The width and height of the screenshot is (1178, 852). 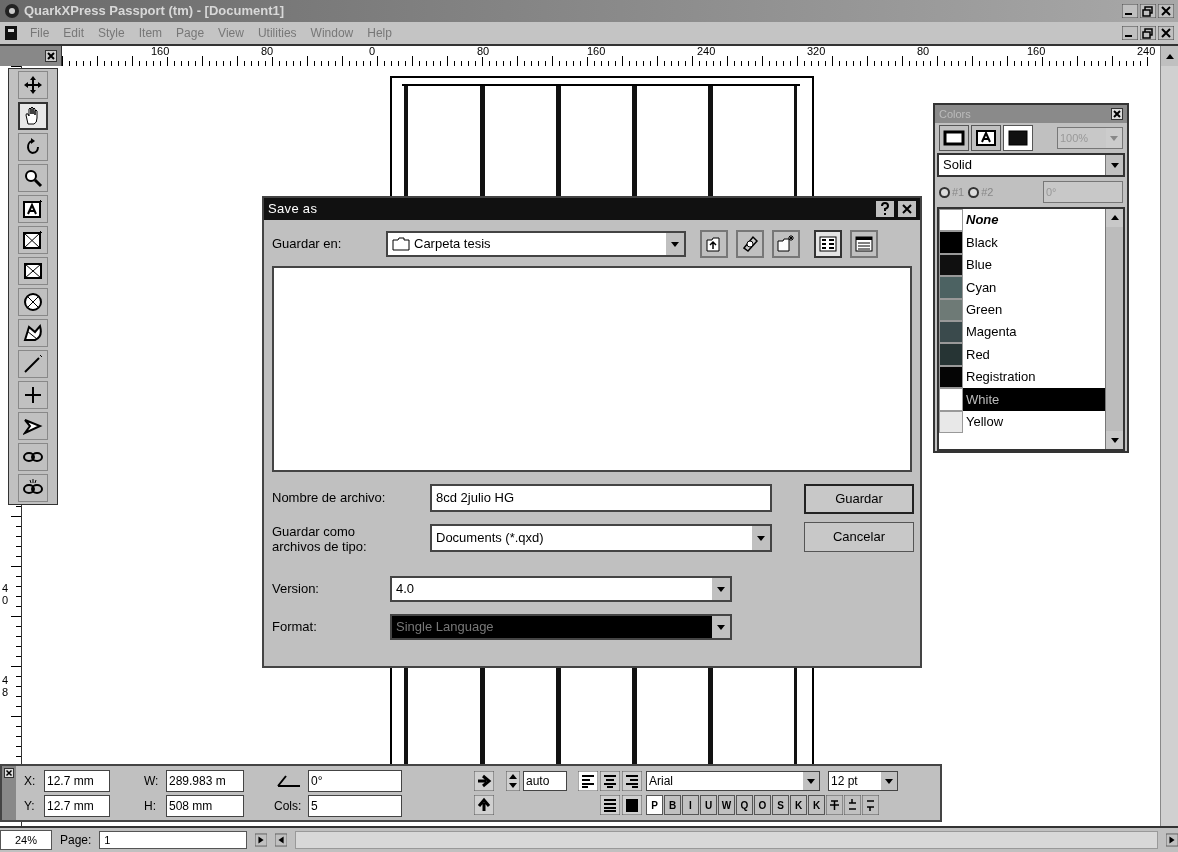 What do you see at coordinates (355, 780) in the screenshot?
I see `angle-field: 0°` at bounding box center [355, 780].